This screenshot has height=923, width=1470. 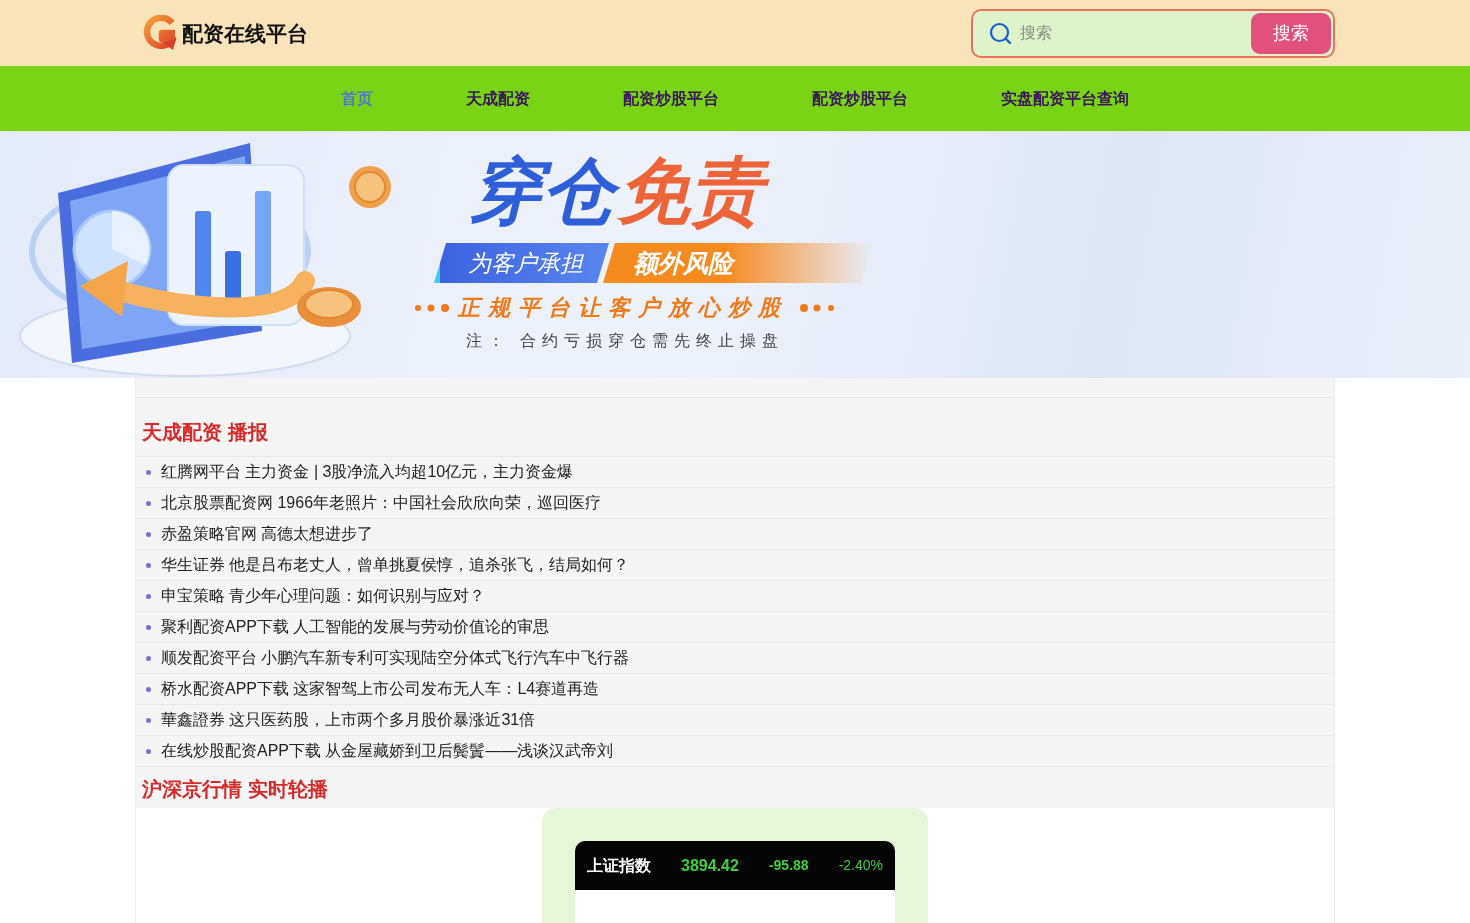 What do you see at coordinates (738, 263) in the screenshot?
I see `slogan-ribbon: 额外风险` at bounding box center [738, 263].